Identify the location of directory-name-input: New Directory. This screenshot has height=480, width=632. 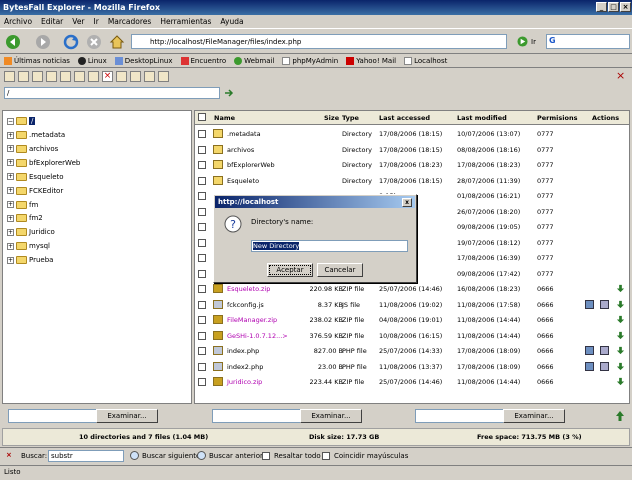
(329, 246).